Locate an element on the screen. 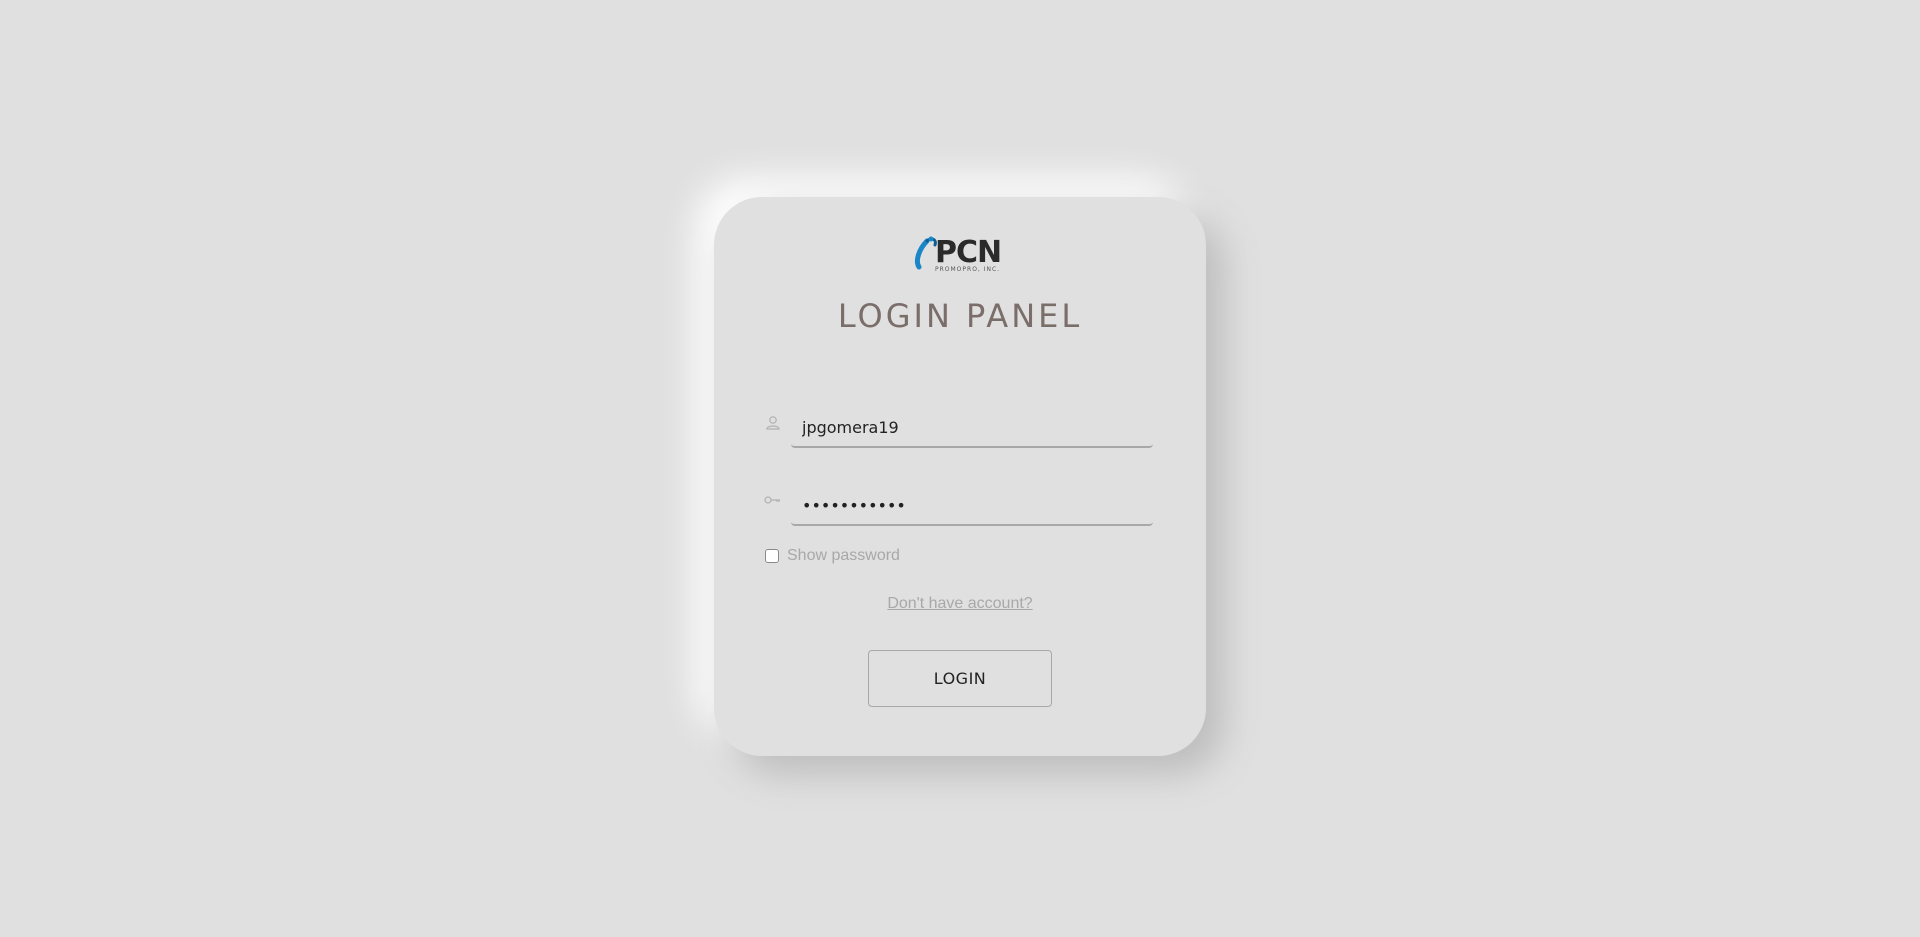 The width and height of the screenshot is (1920, 937). username-field is located at coordinates (972, 428).